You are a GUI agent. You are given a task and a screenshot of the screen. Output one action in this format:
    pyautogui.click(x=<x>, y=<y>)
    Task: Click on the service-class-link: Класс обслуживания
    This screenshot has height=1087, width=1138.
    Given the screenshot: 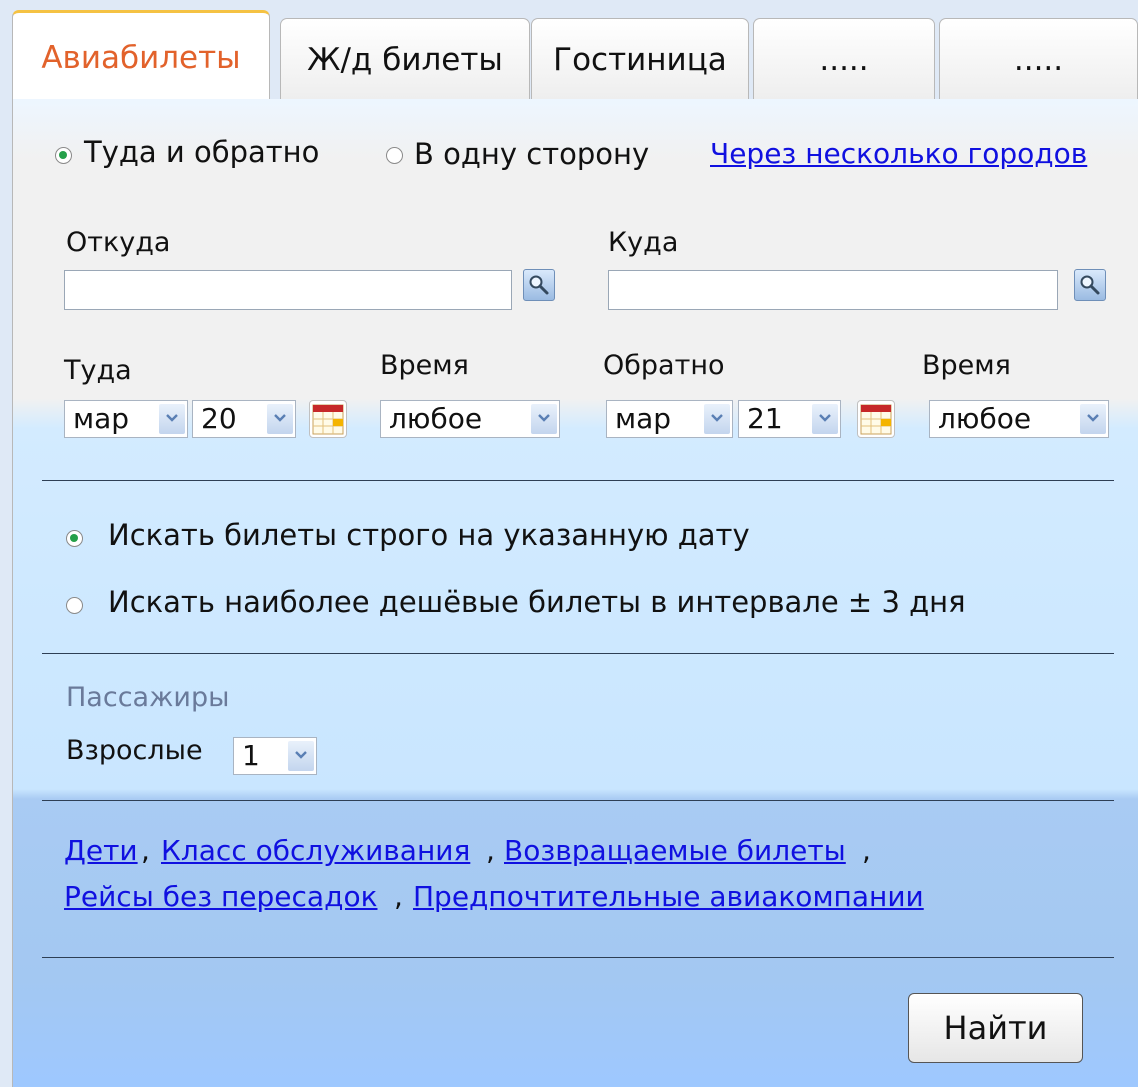 What is the action you would take?
    pyautogui.click(x=315, y=850)
    